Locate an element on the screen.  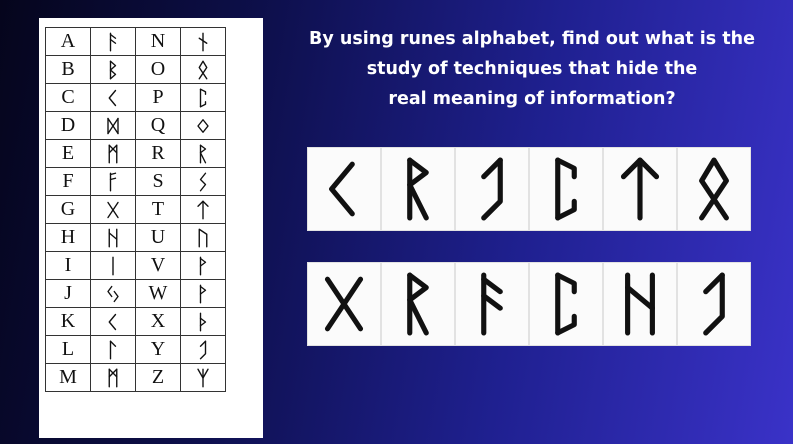
rune-table-row: GT is located at coordinates (135, 209).